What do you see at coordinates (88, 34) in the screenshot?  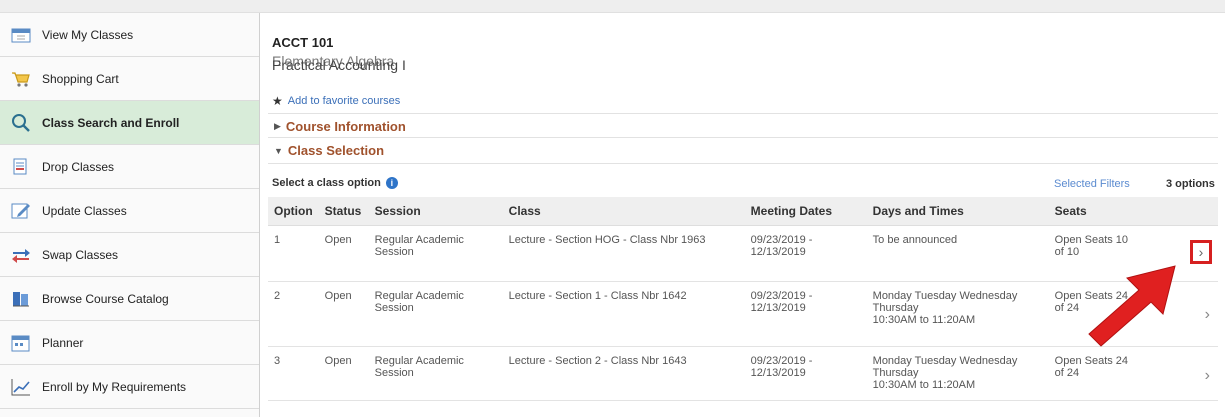 I see `sidebar-item-label: View My Classes` at bounding box center [88, 34].